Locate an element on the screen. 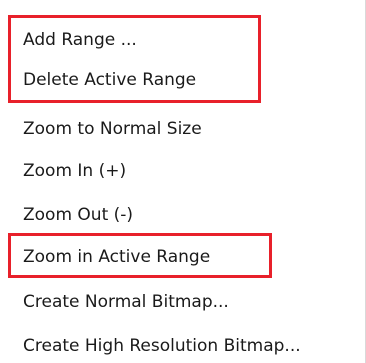 The image size is (366, 363). menu-item-zoom-to-normal-size: Zoom to Normal Size is located at coordinates (112, 129).